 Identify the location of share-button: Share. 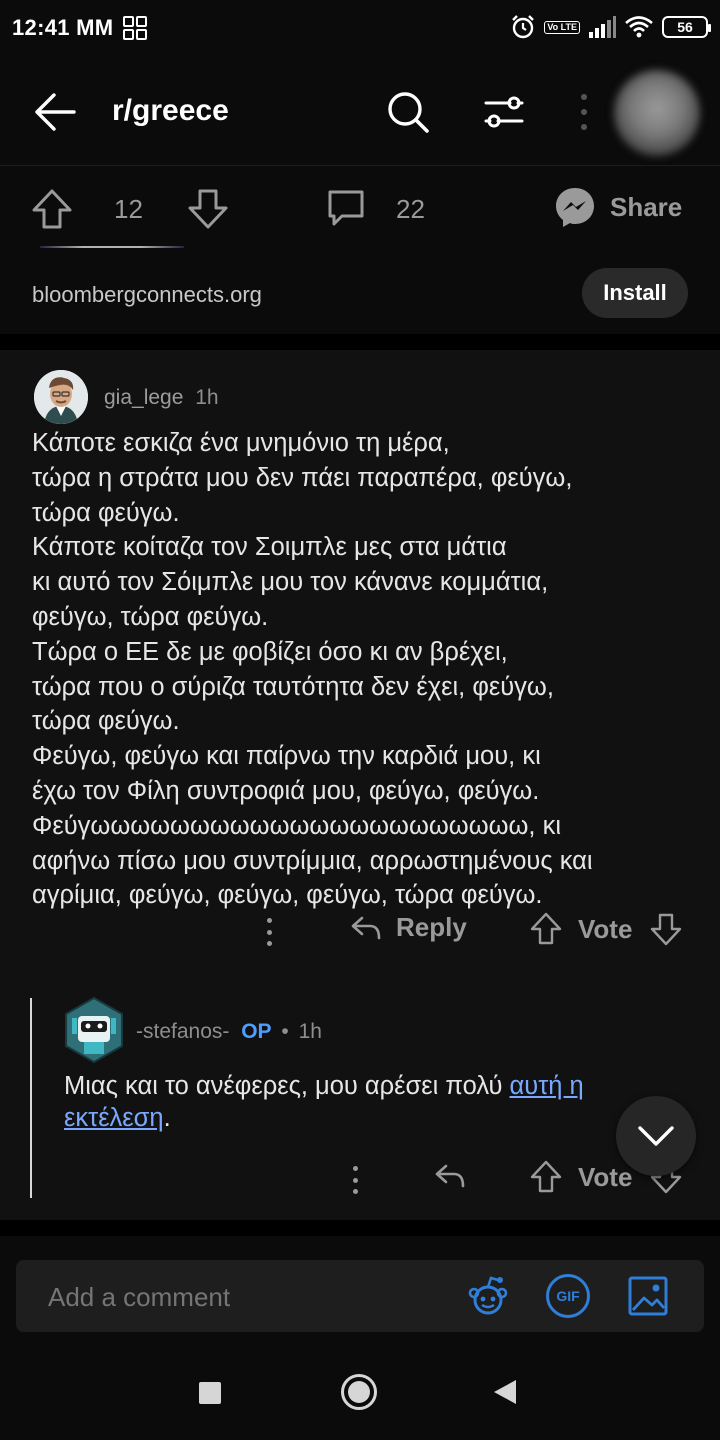
(618, 207).